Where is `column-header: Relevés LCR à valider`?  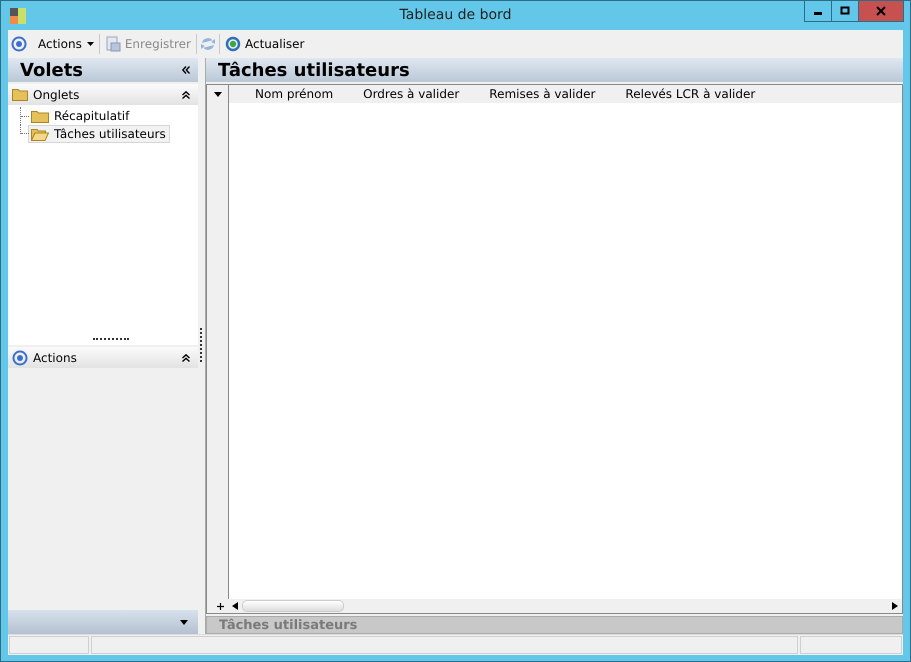
column-header: Relevés LCR à valider is located at coordinates (690, 94).